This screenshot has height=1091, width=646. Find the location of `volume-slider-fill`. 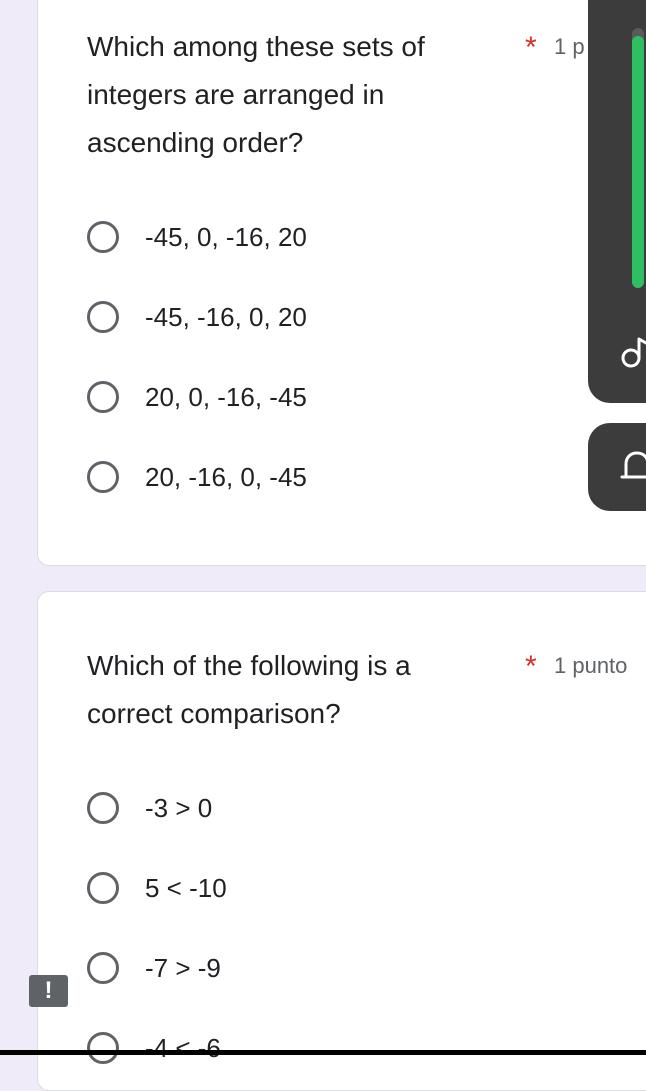

volume-slider-fill is located at coordinates (638, 161).